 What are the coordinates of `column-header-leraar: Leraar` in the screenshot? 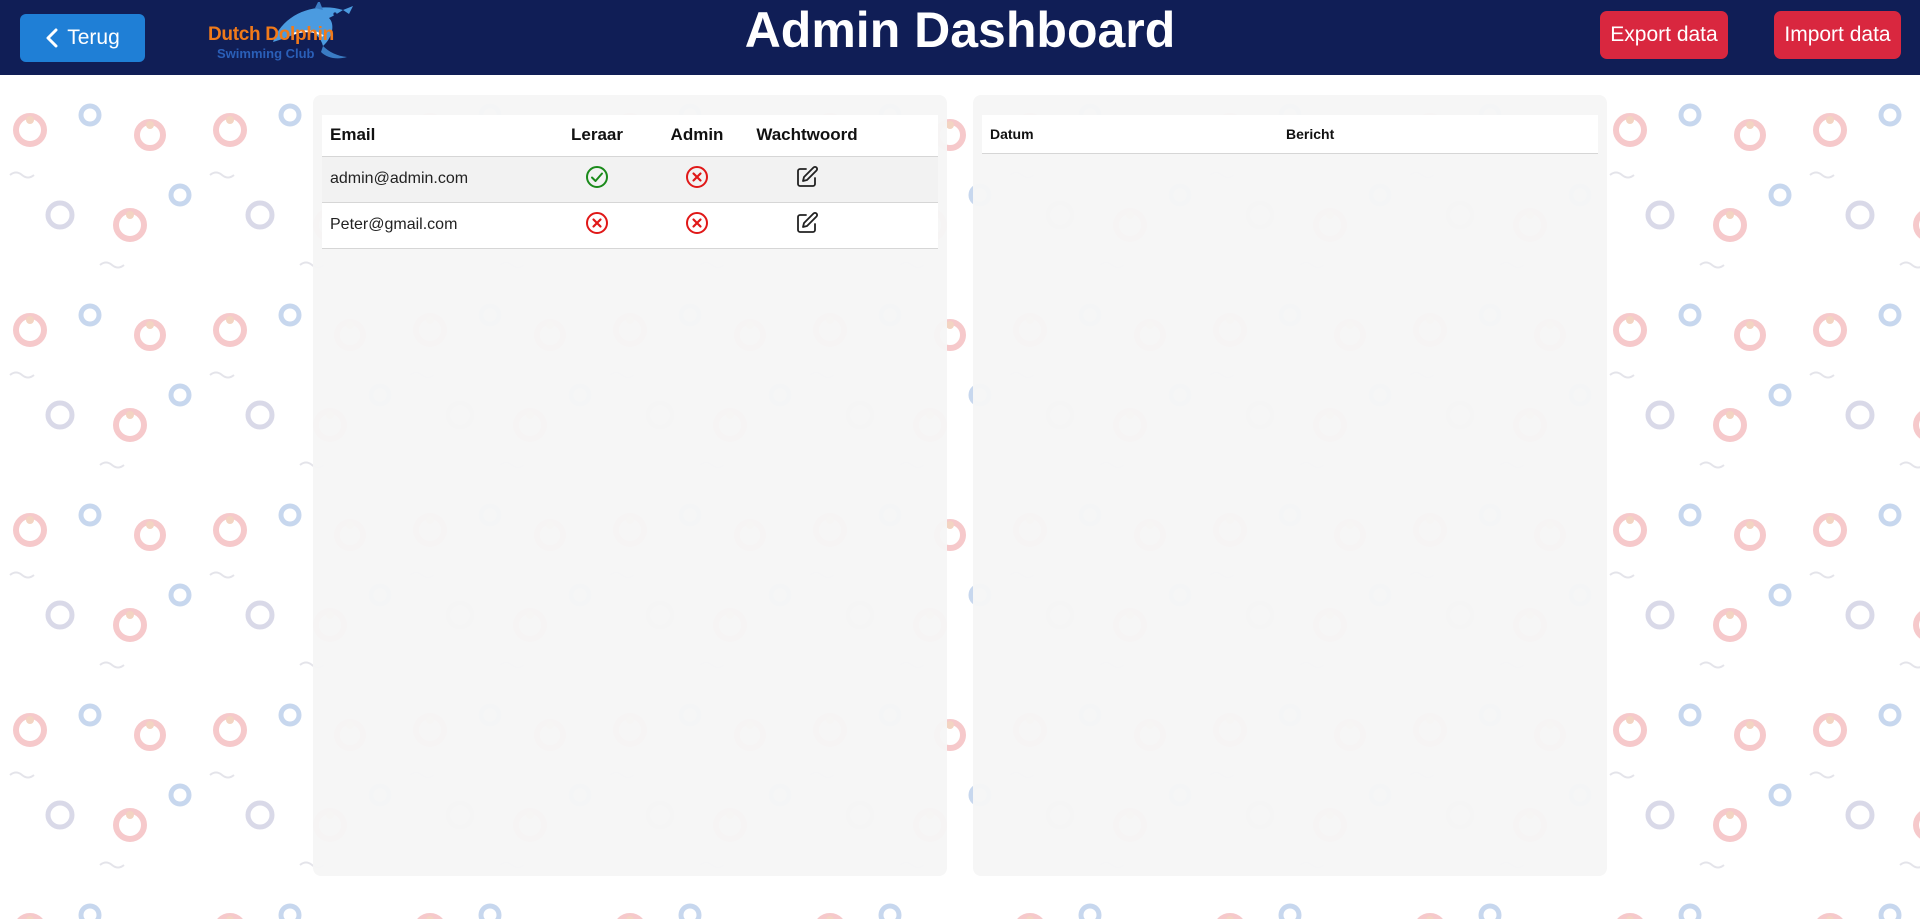 It's located at (597, 136).